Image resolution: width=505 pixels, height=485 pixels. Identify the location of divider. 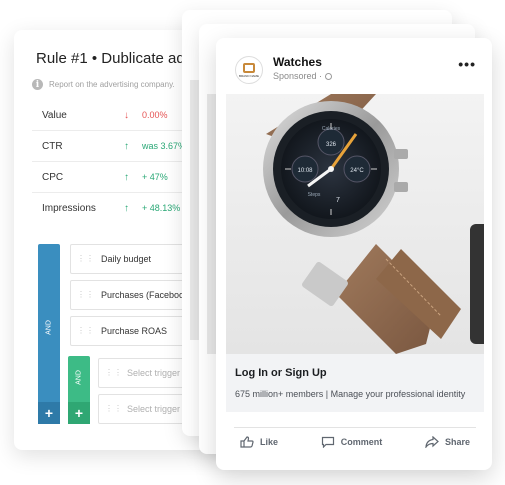
(355, 427).